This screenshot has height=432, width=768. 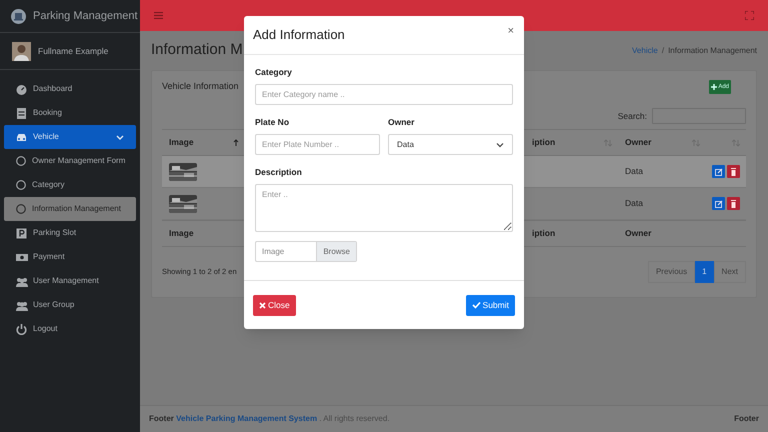 I want to click on parking-icon, so click(x=22, y=233).